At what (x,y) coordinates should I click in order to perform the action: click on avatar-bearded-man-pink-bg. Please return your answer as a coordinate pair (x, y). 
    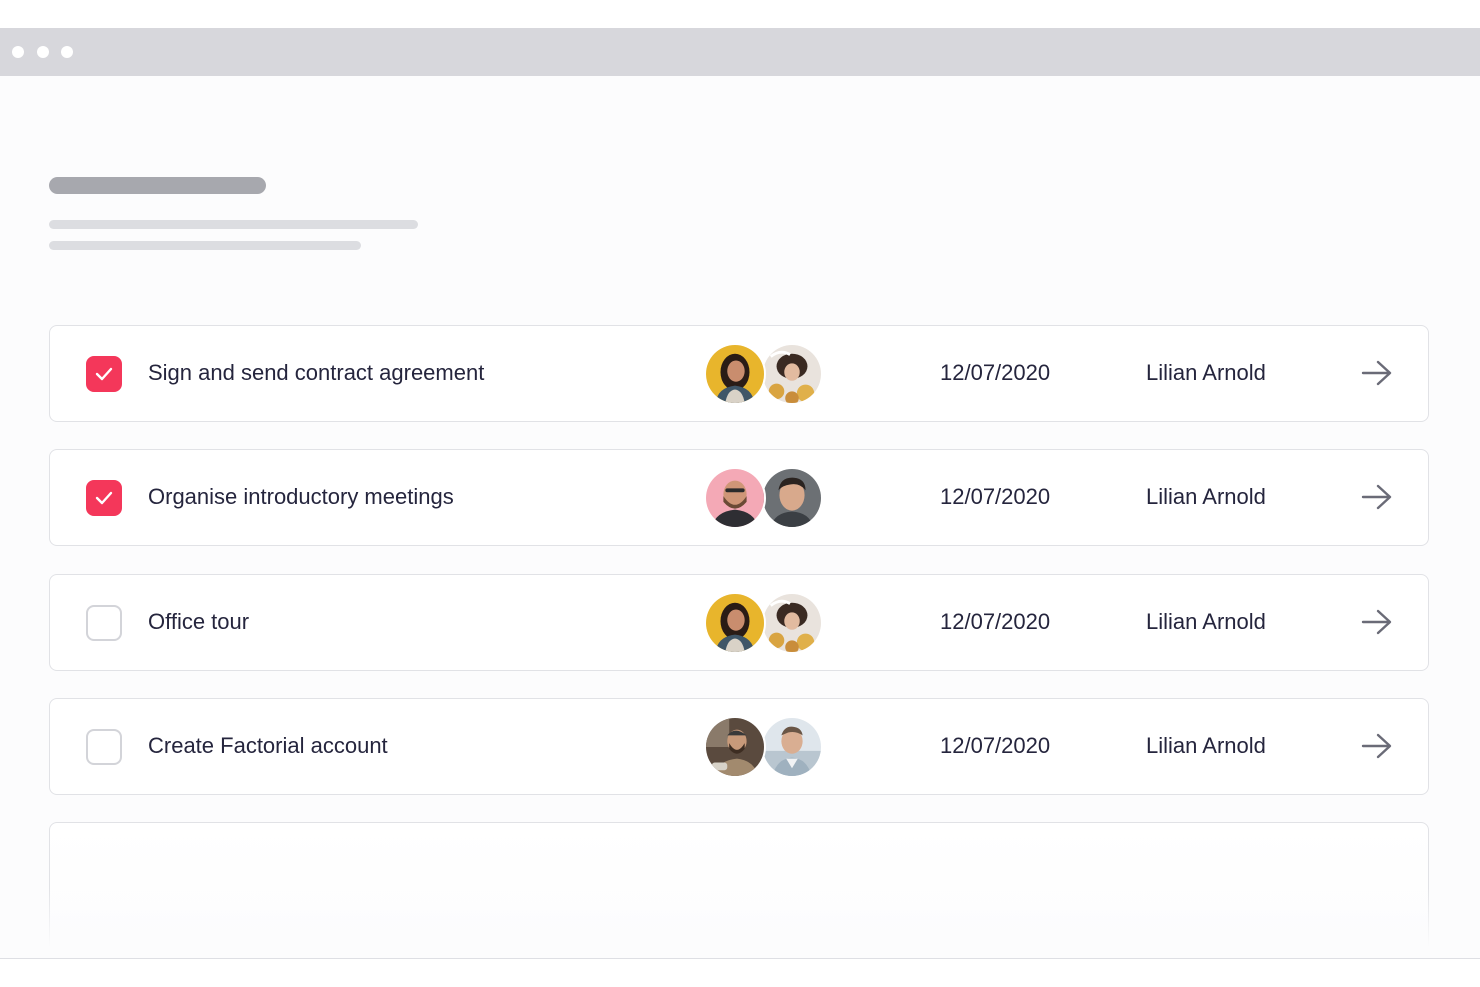
    Looking at the image, I should click on (735, 498).